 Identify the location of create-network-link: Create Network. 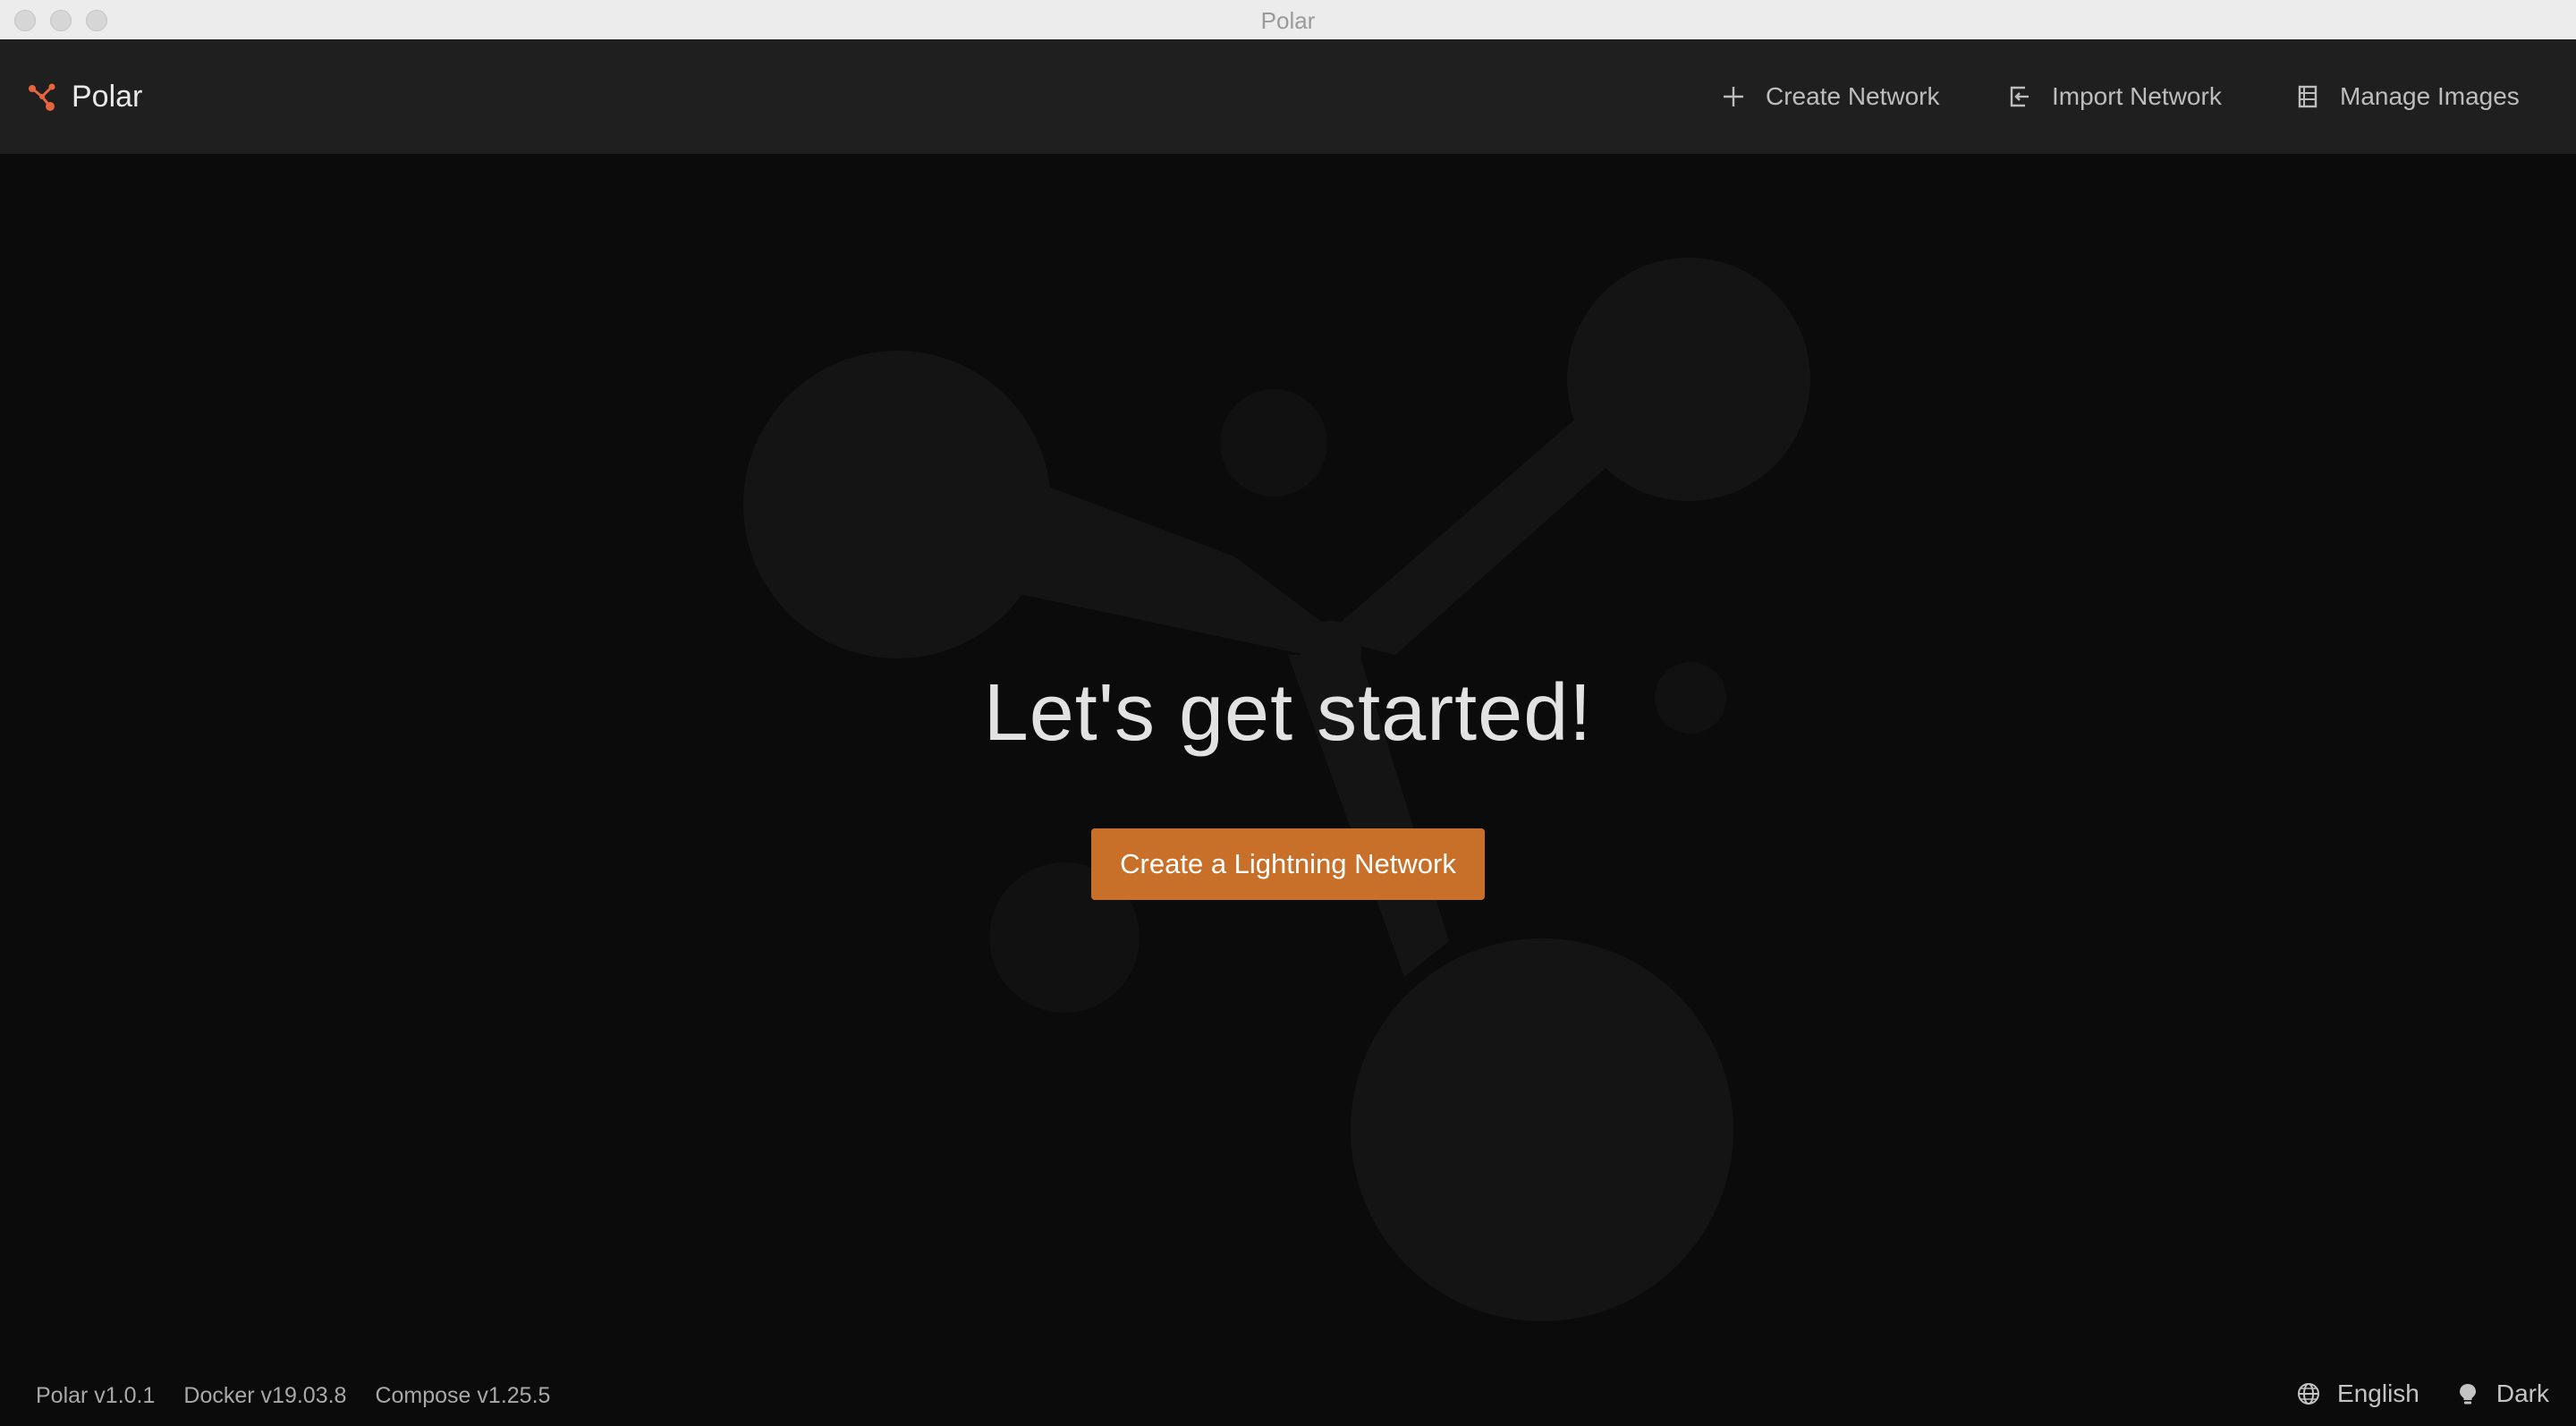
(1830, 97).